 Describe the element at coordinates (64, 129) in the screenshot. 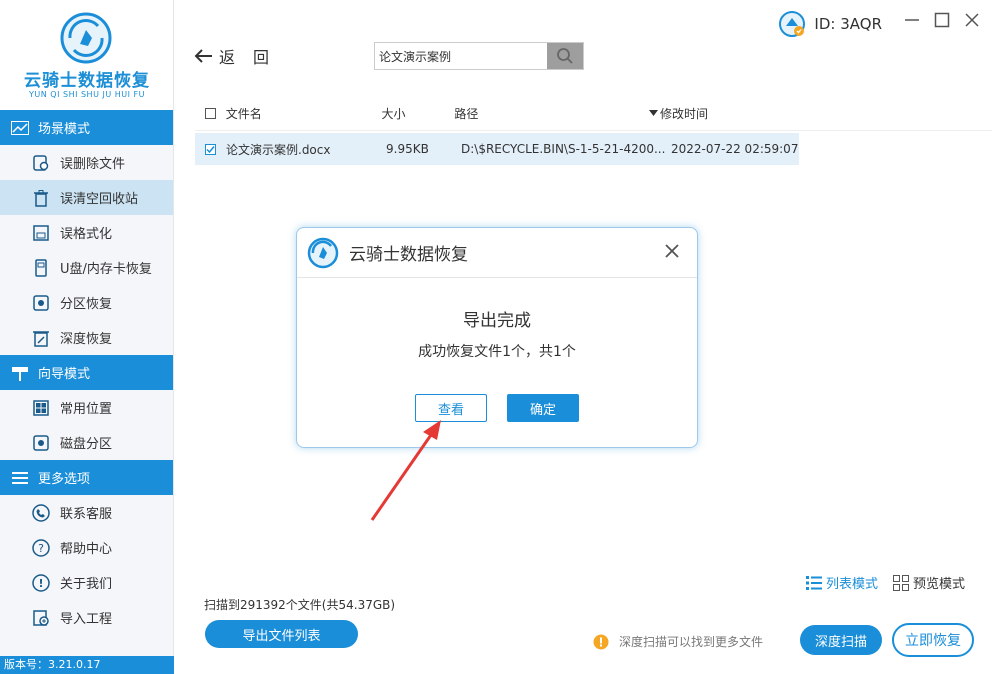

I see `section-title: 场景模式` at that location.